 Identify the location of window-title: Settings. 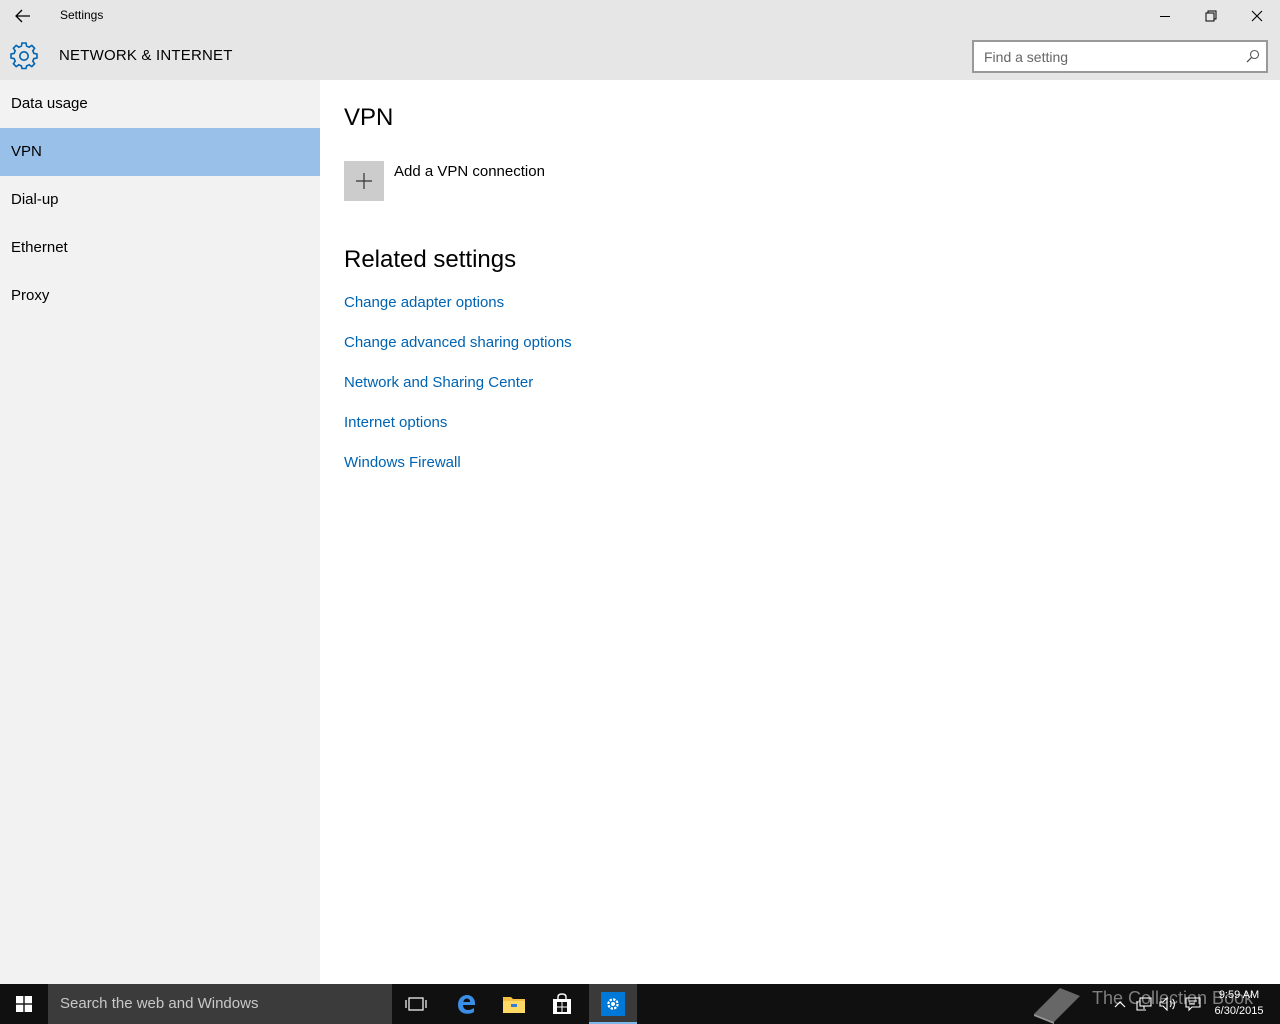
(82, 15).